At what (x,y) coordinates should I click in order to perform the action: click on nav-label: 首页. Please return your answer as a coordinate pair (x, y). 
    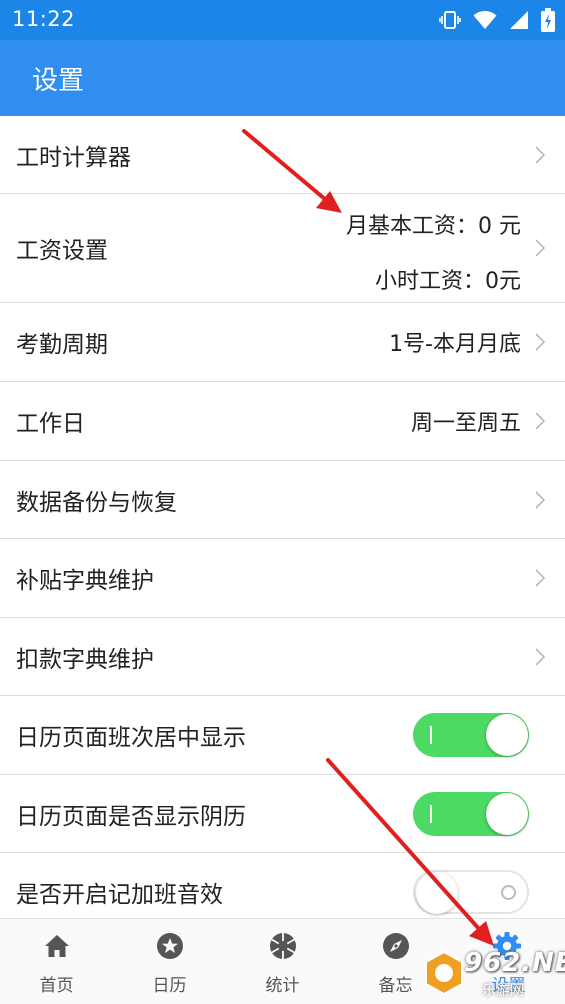
    Looking at the image, I should click on (56, 986).